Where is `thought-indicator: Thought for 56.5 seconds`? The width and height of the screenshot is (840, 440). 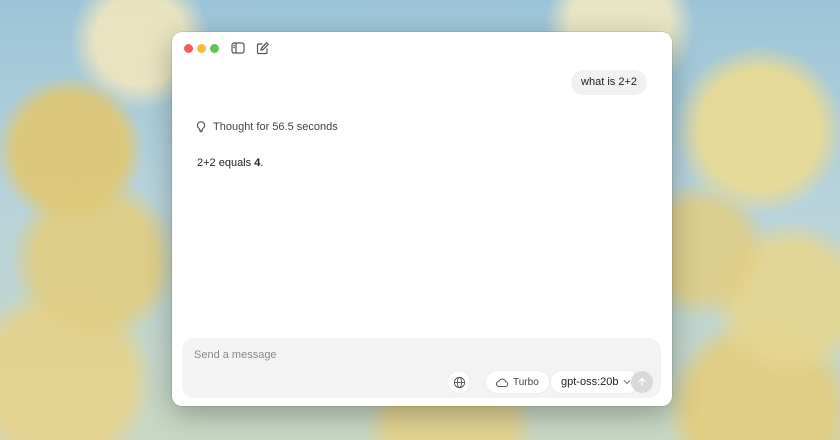
thought-indicator: Thought for 56.5 seconds is located at coordinates (266, 127).